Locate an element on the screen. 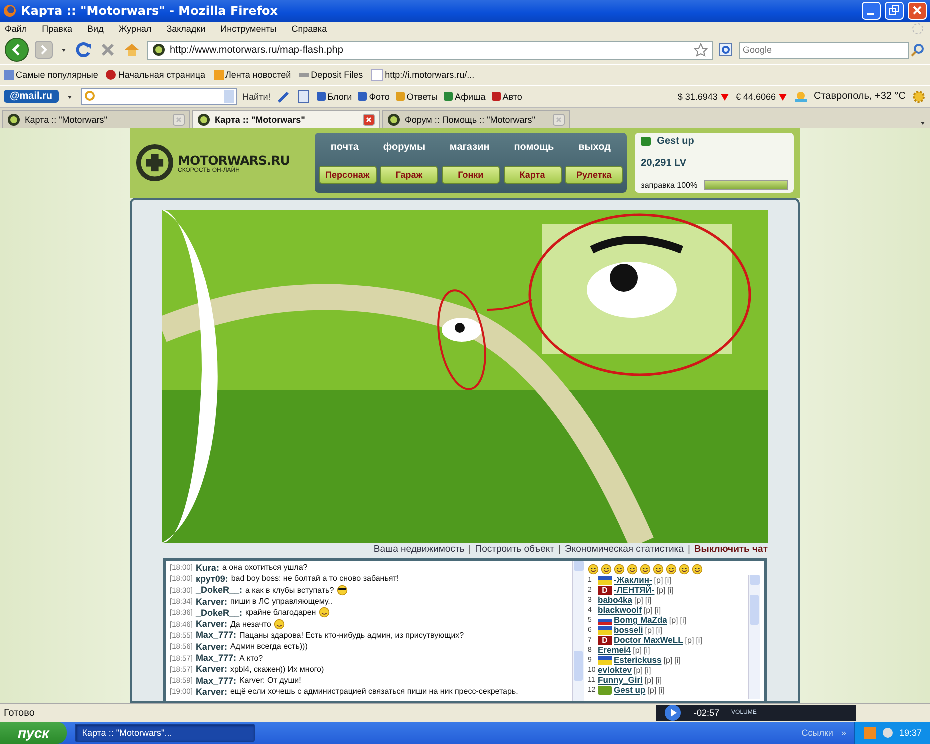 This screenshot has height=744, width=930. search-field: Google is located at coordinates (824, 50).